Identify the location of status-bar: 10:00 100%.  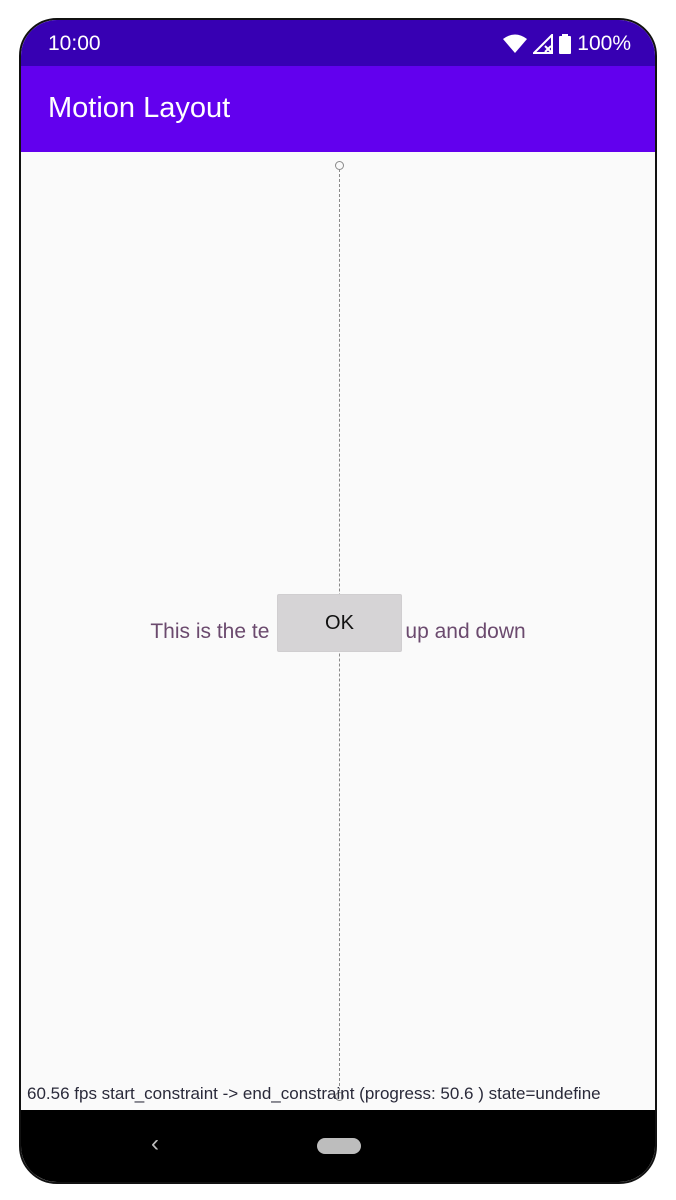
(338, 43).